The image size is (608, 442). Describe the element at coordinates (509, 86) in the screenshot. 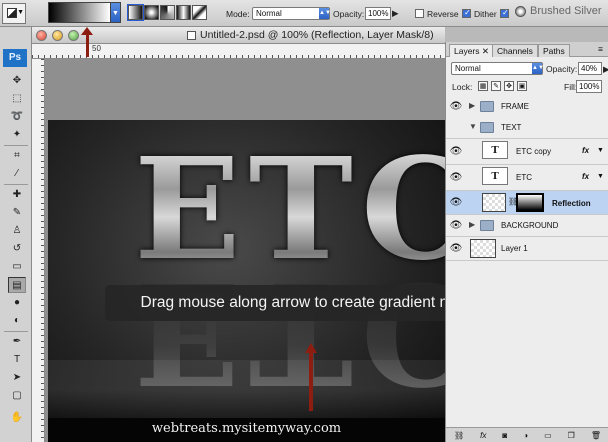

I see `lock-position-icon: ✥` at that location.